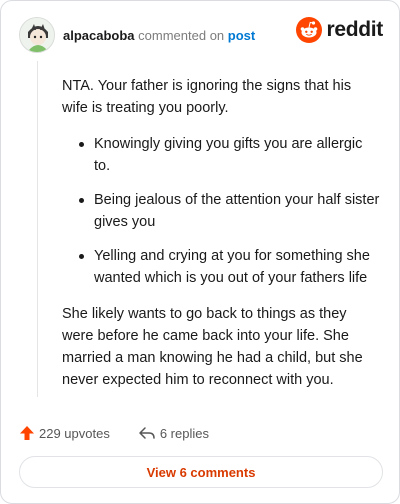  Describe the element at coordinates (354, 29) in the screenshot. I see `brand-wordmark: reddit` at that location.